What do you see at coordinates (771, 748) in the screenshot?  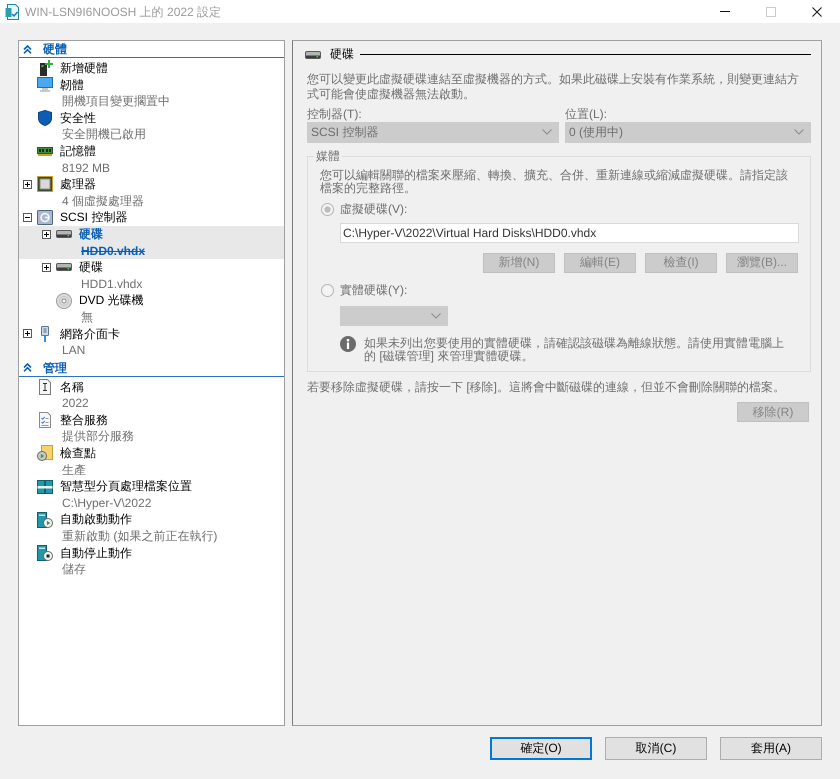 I see `apply-button: 套用(A)` at bounding box center [771, 748].